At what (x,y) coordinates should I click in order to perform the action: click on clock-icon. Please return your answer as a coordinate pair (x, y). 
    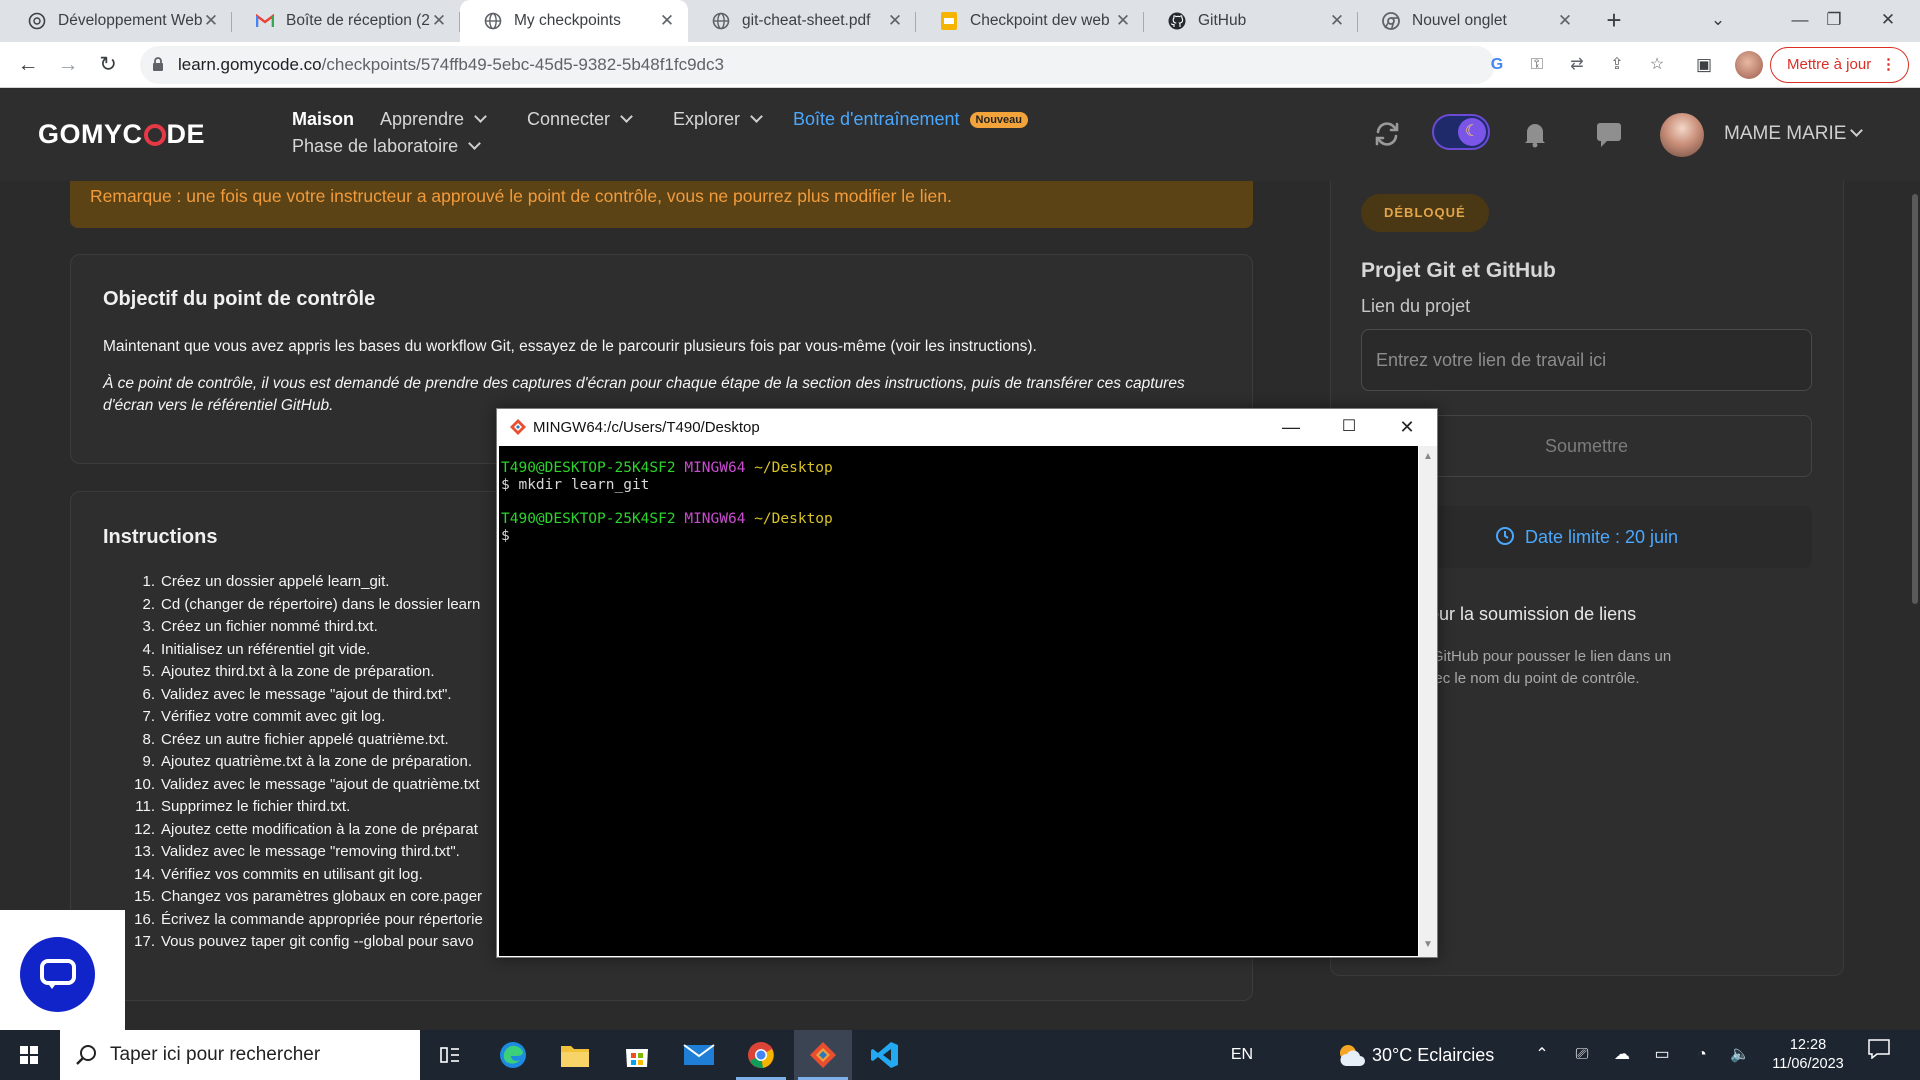
    Looking at the image, I should click on (1504, 536).